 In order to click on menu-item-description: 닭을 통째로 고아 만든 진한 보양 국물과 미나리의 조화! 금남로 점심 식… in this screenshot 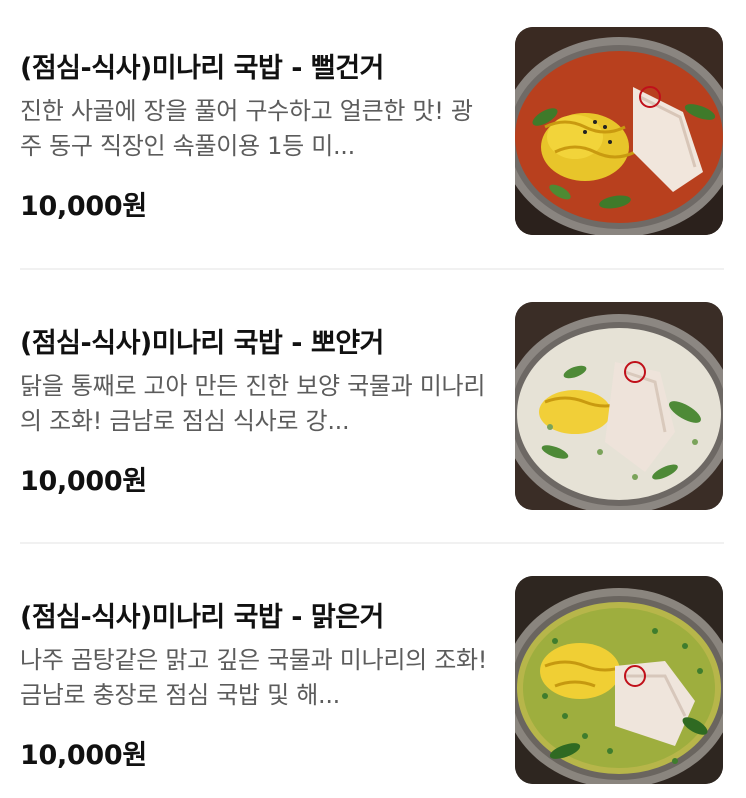, I will do `click(253, 403)`.